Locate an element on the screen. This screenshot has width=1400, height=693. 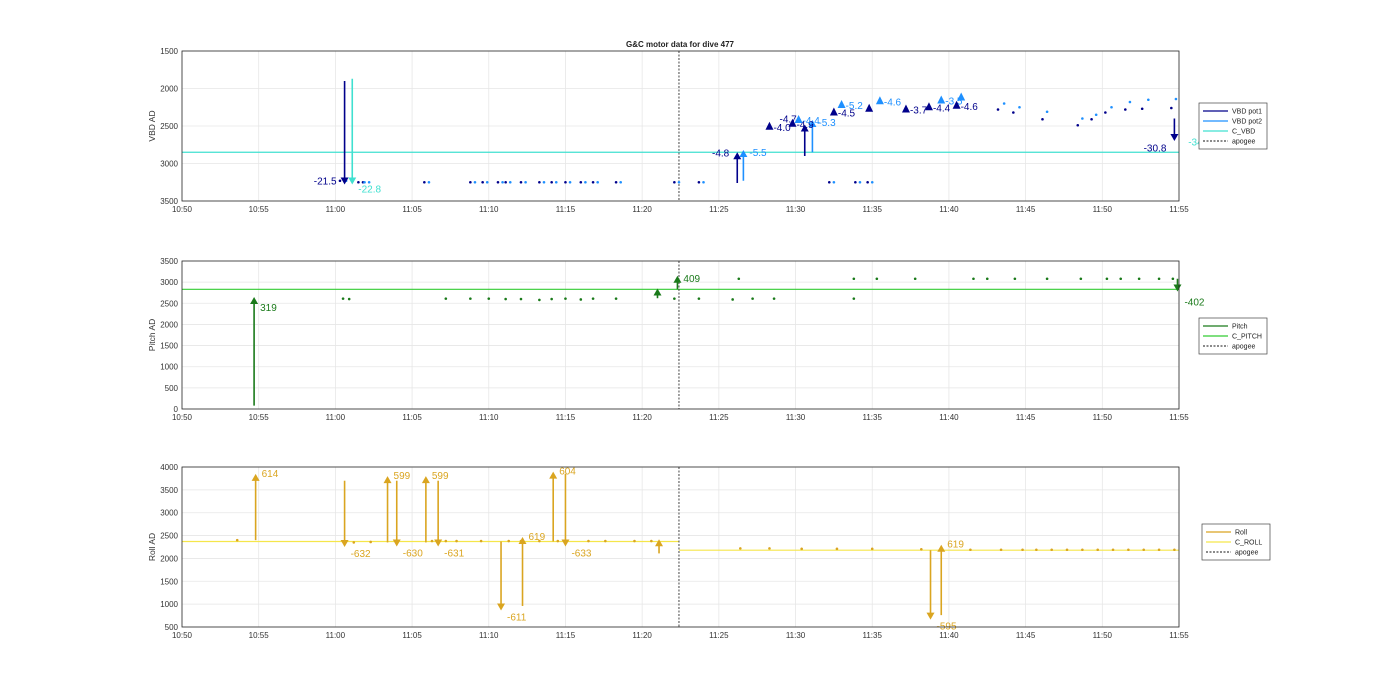
roll-legend-label: Roll is located at coordinates (1241, 533).